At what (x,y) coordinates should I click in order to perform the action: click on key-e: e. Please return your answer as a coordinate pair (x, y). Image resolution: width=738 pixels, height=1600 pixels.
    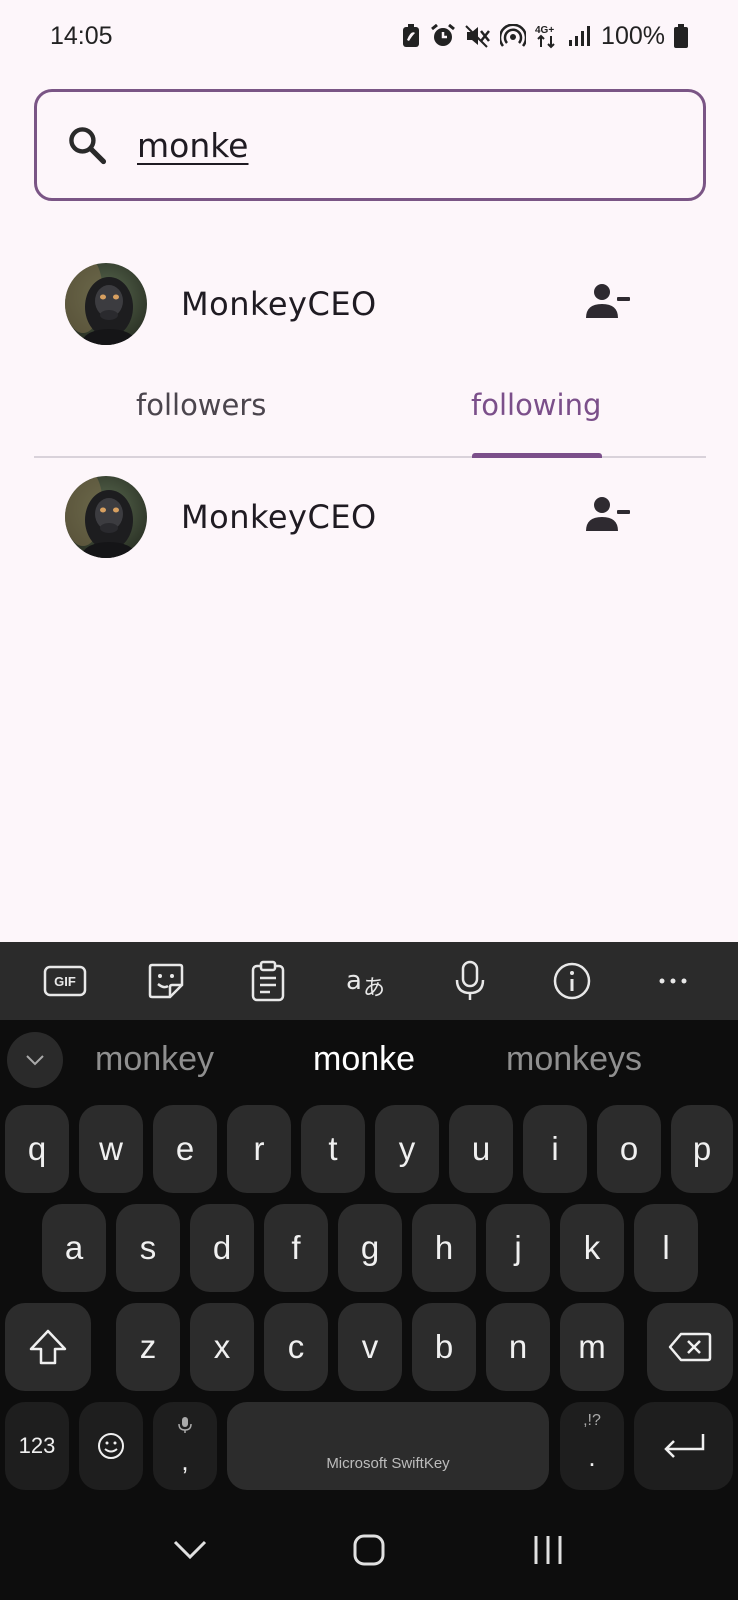
    Looking at the image, I should click on (185, 1149).